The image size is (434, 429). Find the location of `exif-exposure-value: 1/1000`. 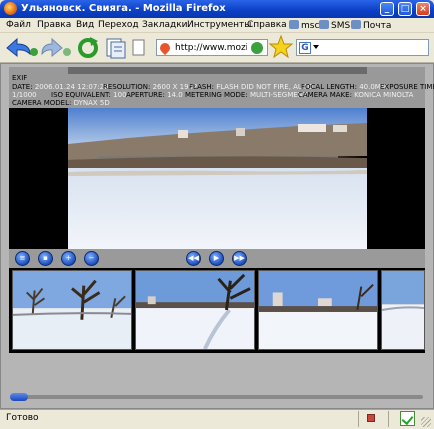

exif-exposure-value: 1/1000 is located at coordinates (24, 95).